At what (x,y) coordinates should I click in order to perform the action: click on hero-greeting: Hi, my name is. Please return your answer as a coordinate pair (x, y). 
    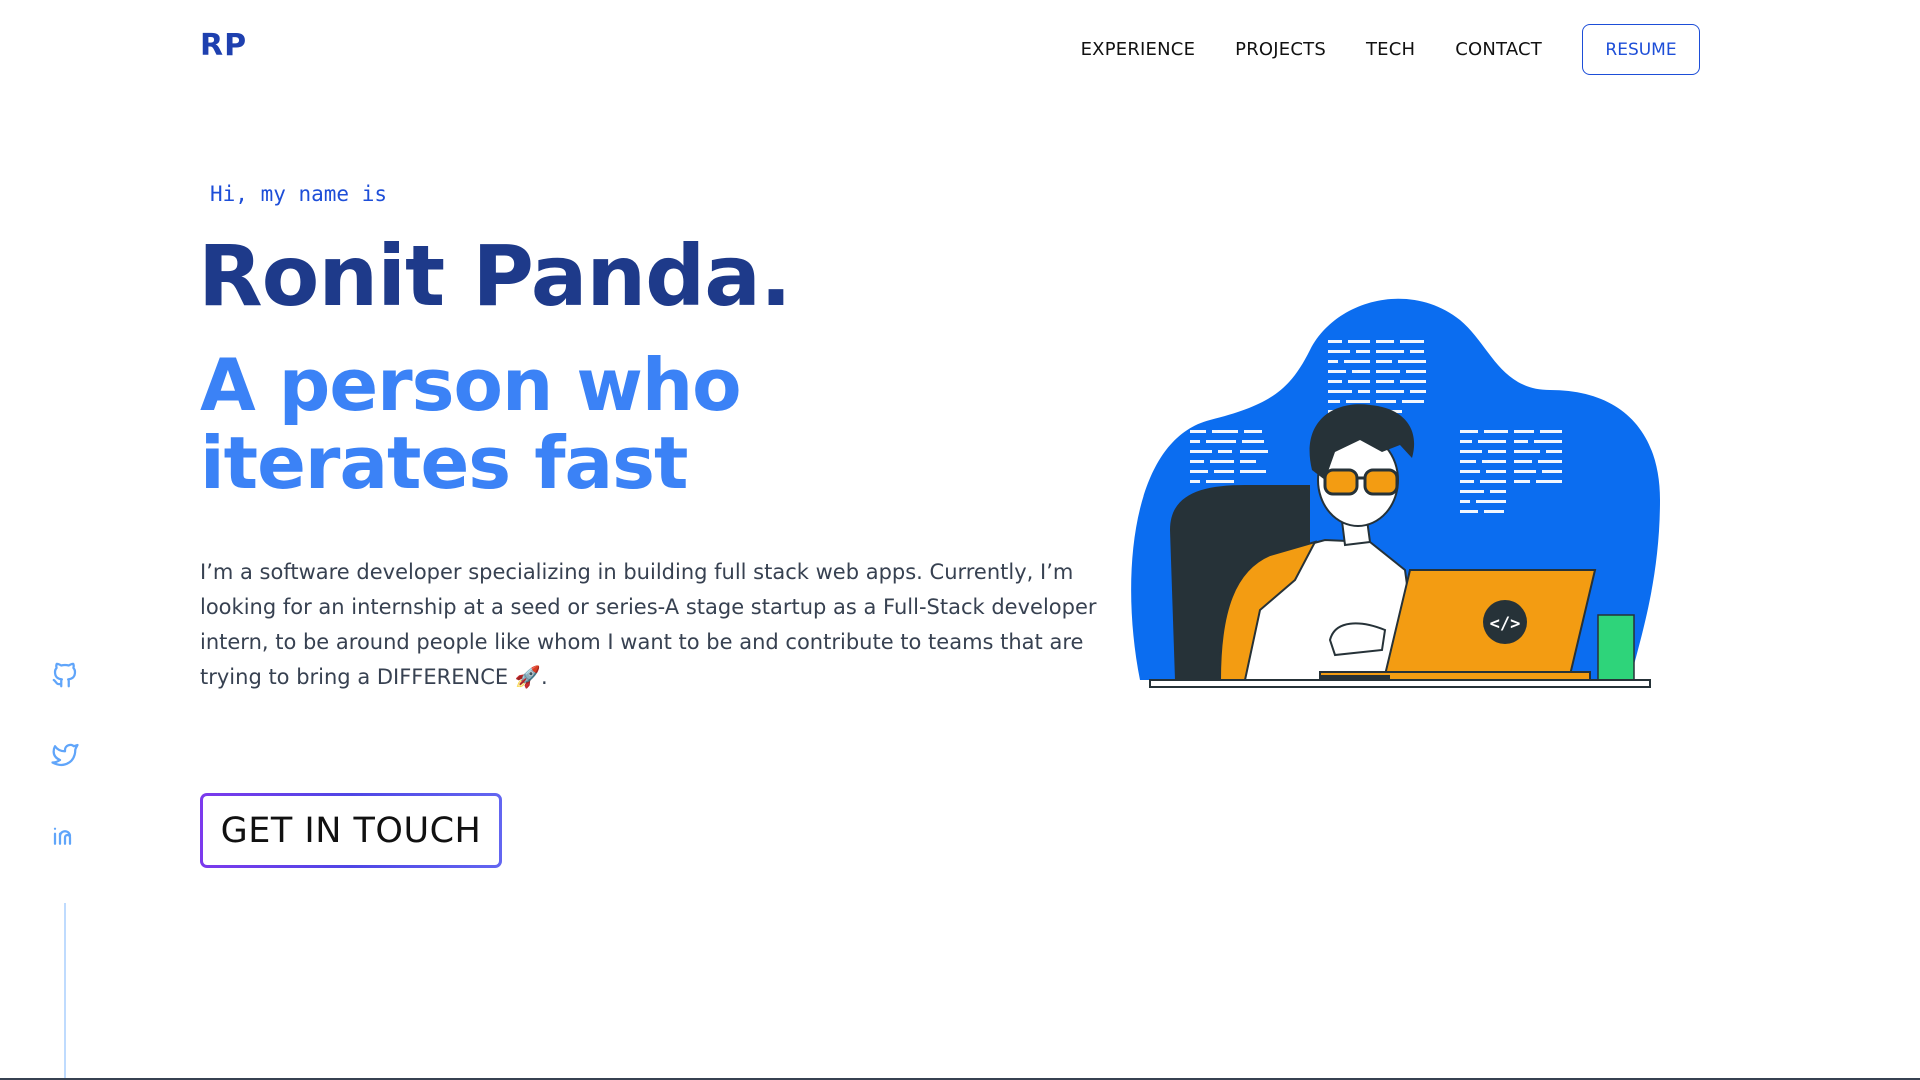
    Looking at the image, I should click on (299, 194).